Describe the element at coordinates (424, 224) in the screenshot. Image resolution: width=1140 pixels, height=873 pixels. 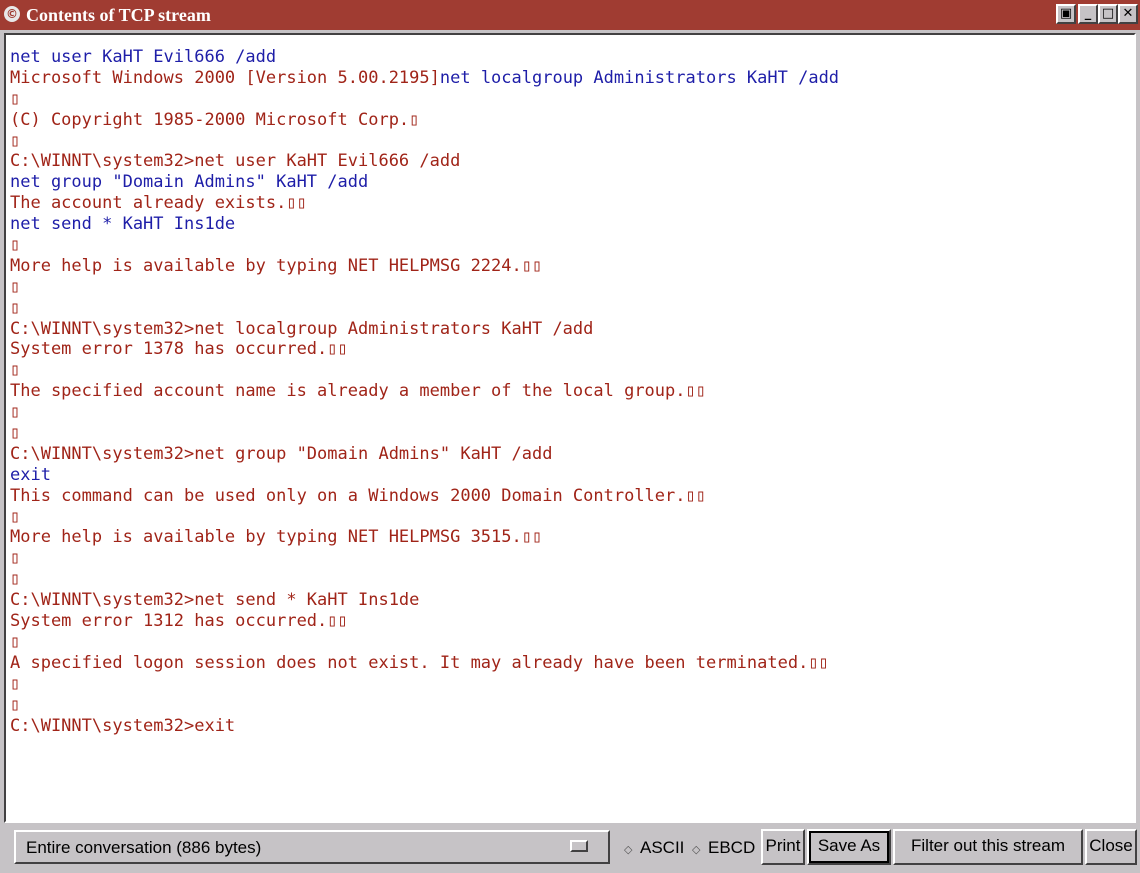
I see `stream-line: net send * KaHT Ins1de` at that location.